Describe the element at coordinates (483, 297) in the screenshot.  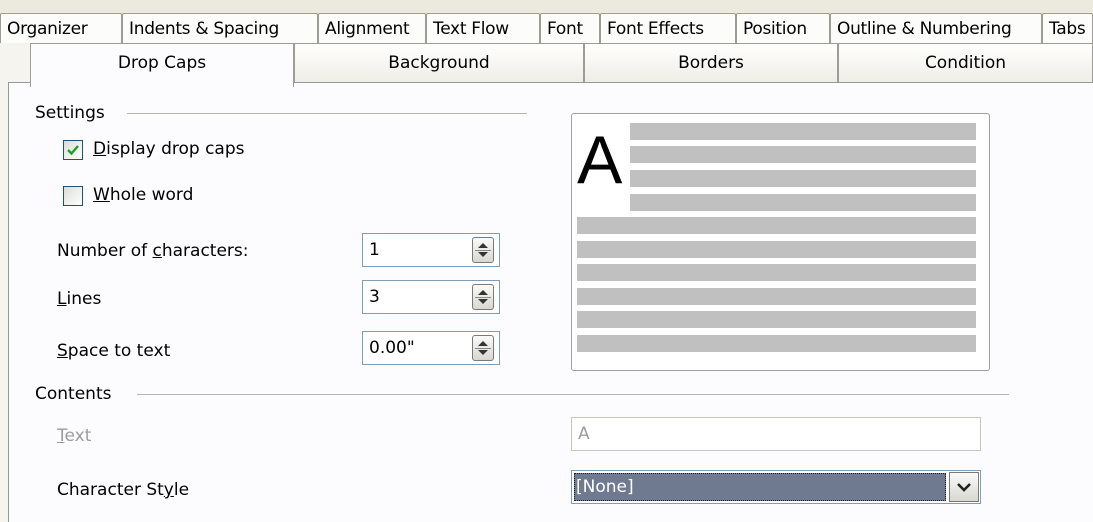
I see `lines-spinner` at that location.